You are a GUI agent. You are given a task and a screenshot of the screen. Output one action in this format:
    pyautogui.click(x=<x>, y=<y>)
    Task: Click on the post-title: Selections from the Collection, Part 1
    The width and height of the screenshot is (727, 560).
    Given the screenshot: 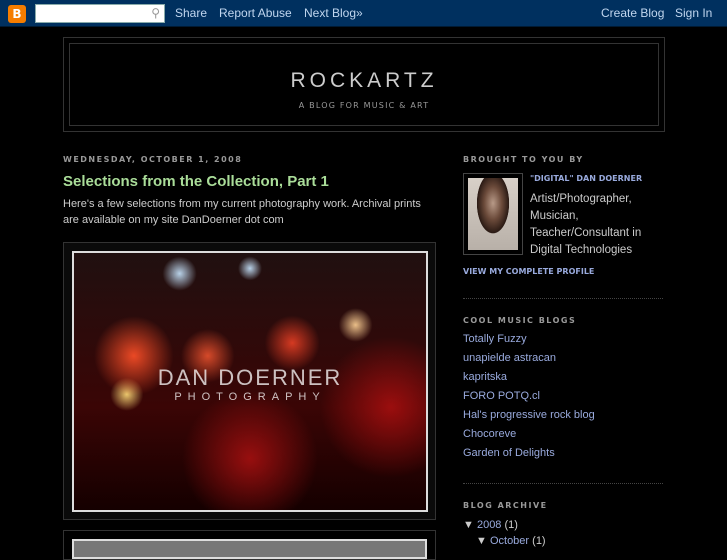 What is the action you would take?
    pyautogui.click(x=196, y=181)
    